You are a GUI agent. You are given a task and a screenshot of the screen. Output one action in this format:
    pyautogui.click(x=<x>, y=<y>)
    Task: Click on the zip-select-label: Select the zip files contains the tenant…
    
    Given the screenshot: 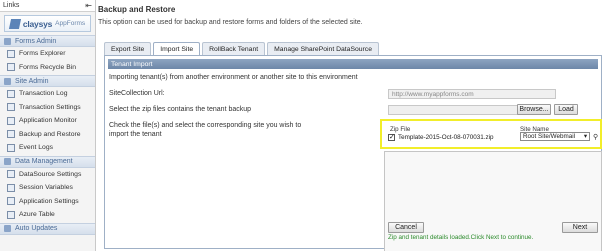 What is the action you would take?
    pyautogui.click(x=180, y=109)
    